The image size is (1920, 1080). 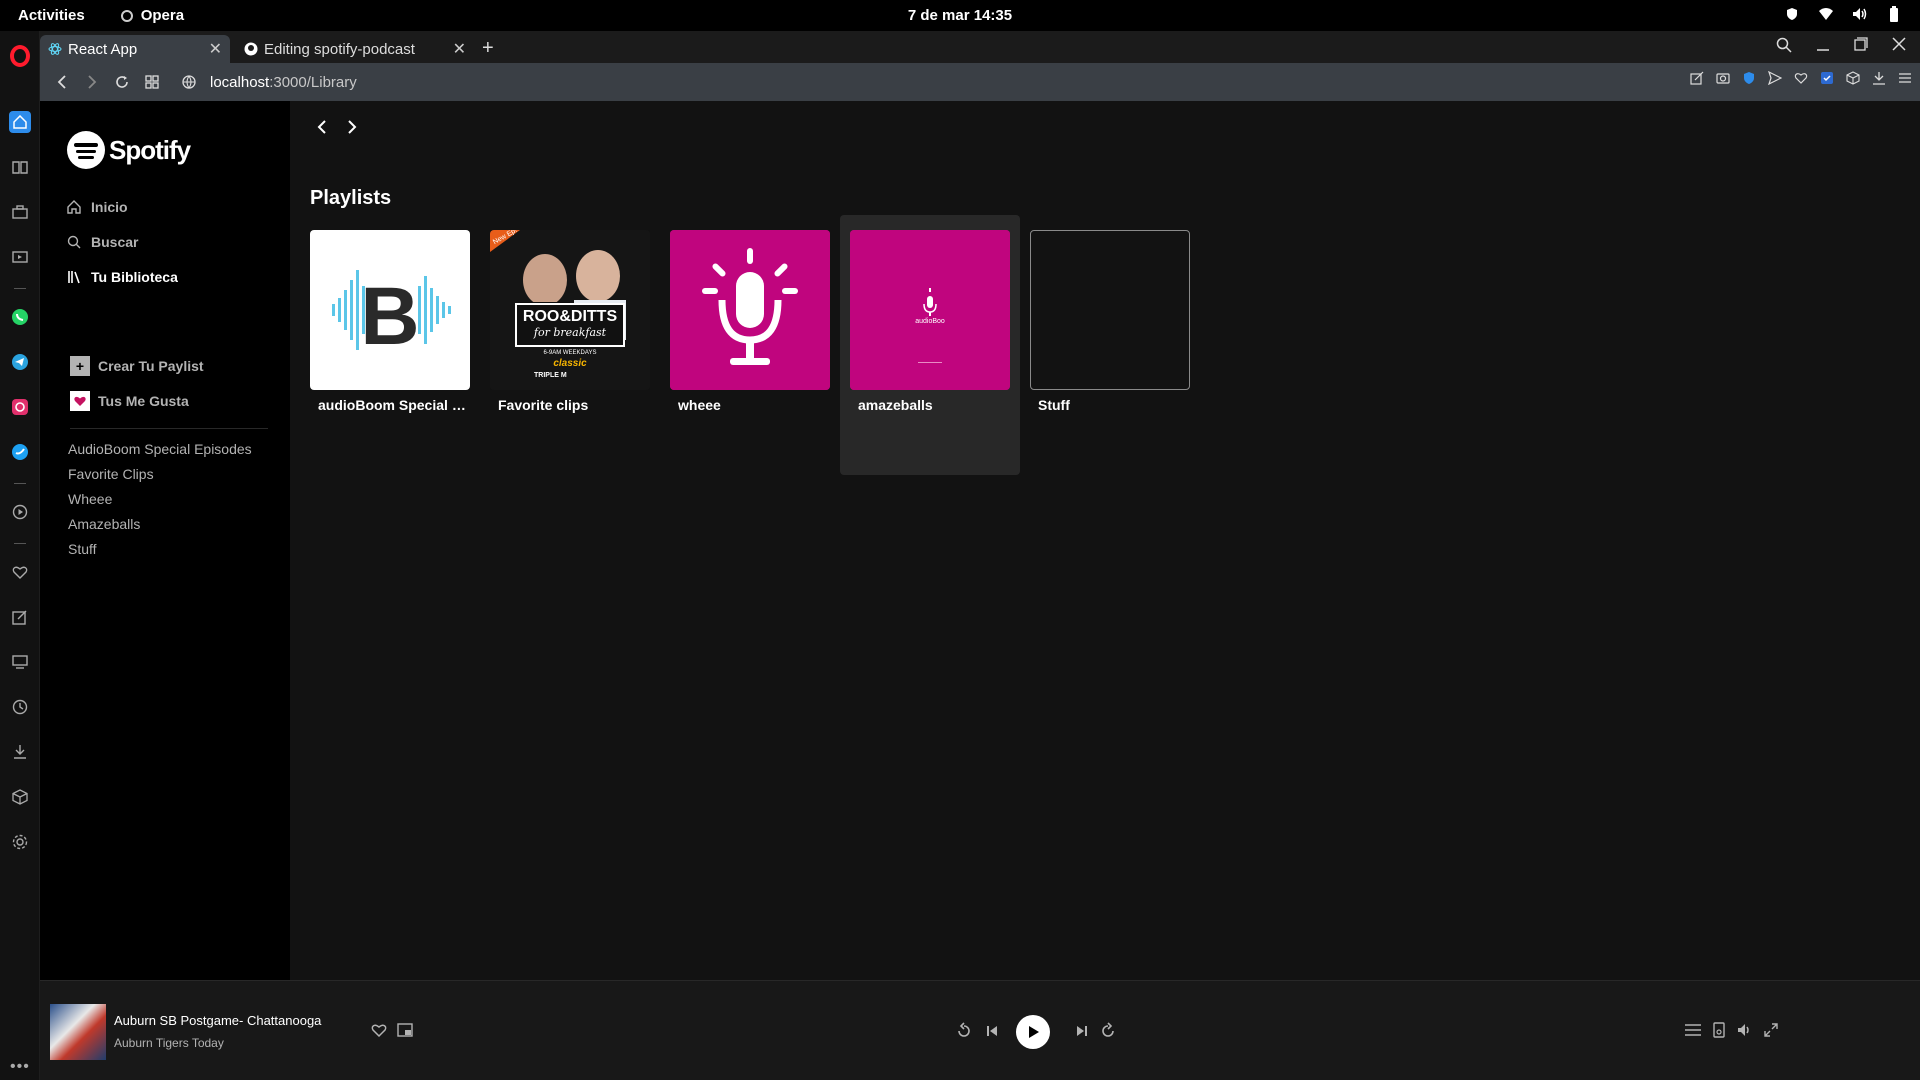 What do you see at coordinates (20, 797) in the screenshot?
I see `extensions-icon` at bounding box center [20, 797].